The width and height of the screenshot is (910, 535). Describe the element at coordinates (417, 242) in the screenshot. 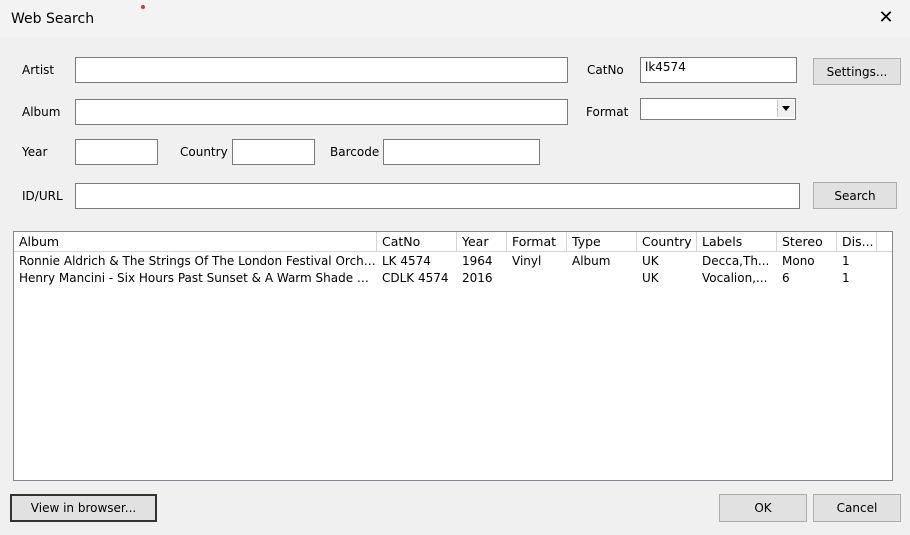

I see `column-header-catno: CatNo` at that location.